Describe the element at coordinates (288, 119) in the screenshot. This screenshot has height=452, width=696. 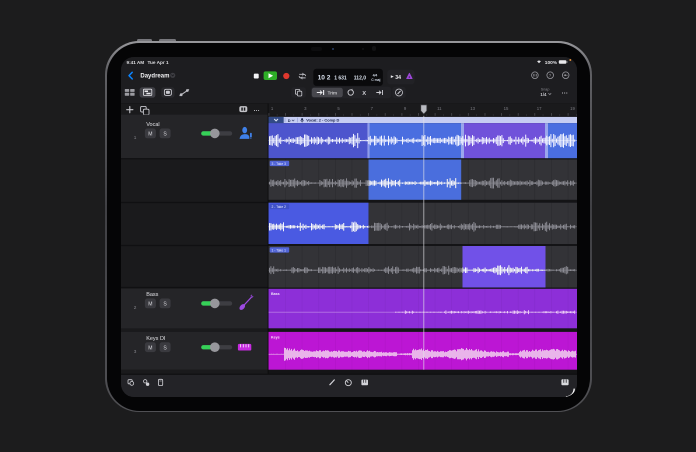
I see `svg-text: D` at that location.